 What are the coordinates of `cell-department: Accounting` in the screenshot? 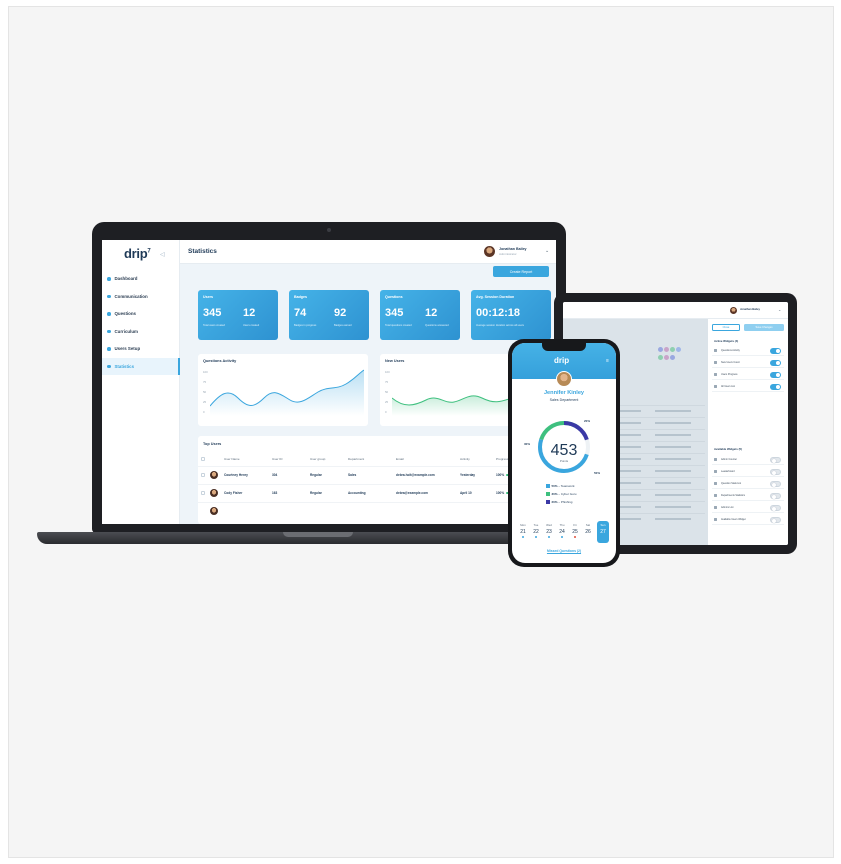 It's located at (357, 493).